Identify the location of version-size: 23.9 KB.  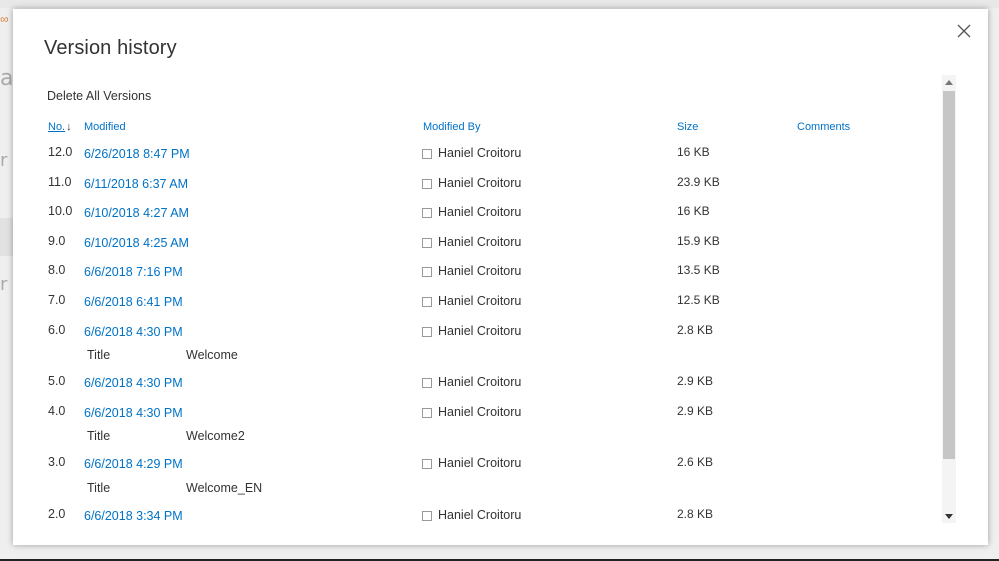
(698, 181).